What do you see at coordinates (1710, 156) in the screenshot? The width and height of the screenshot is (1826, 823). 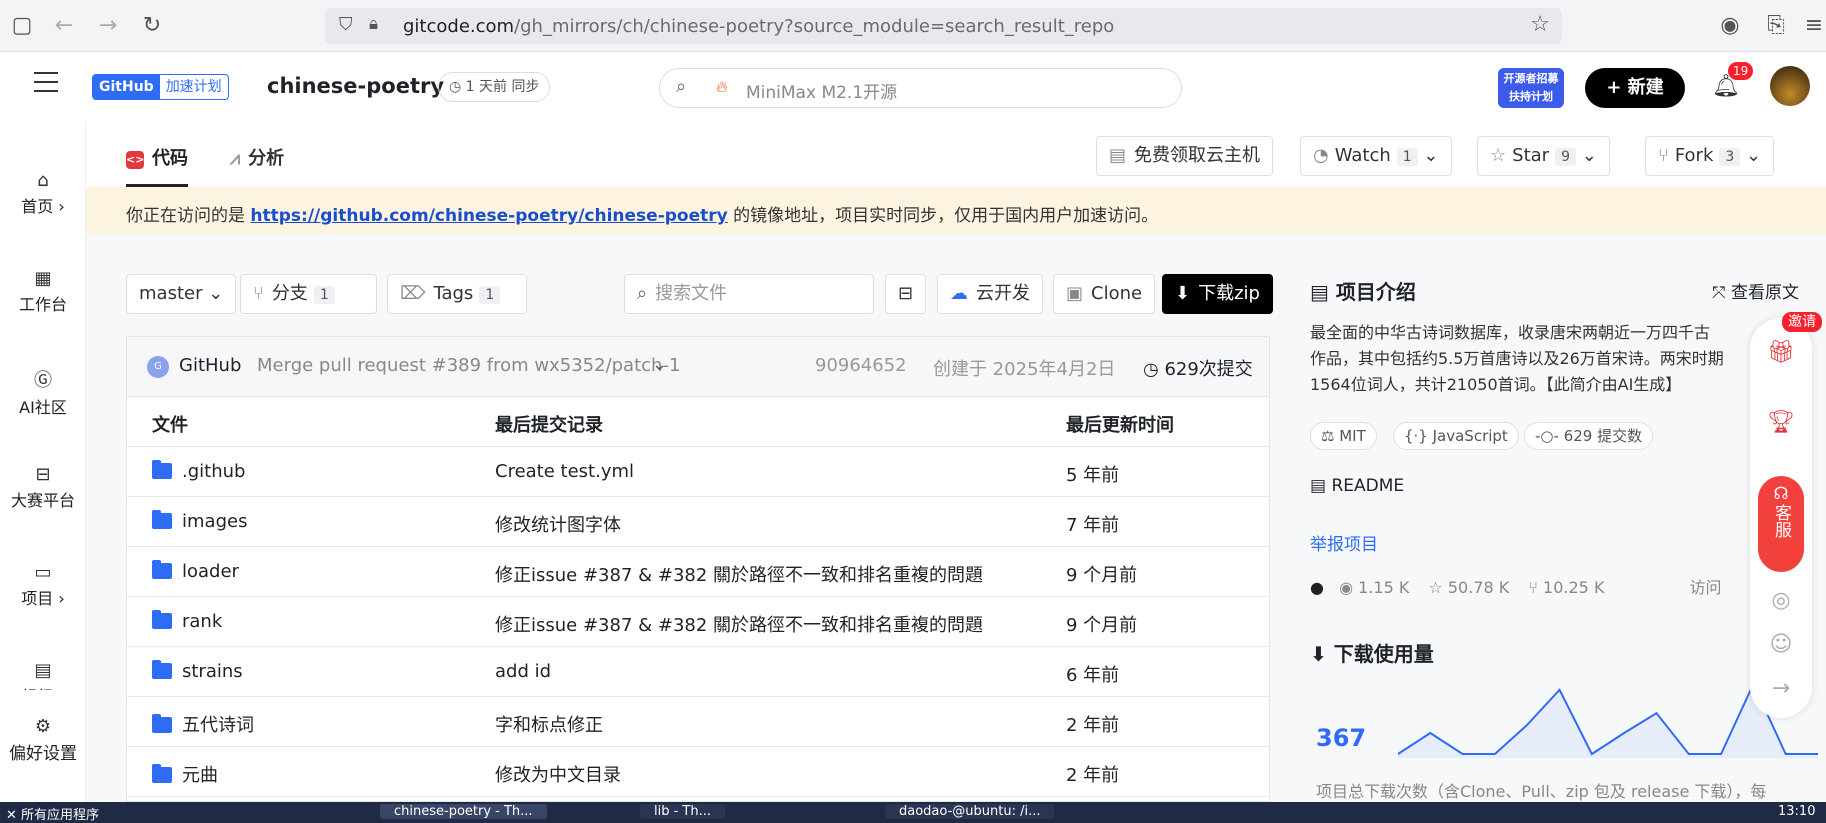 I see `fork-button: ⑂ Fork 3 ⌄` at bounding box center [1710, 156].